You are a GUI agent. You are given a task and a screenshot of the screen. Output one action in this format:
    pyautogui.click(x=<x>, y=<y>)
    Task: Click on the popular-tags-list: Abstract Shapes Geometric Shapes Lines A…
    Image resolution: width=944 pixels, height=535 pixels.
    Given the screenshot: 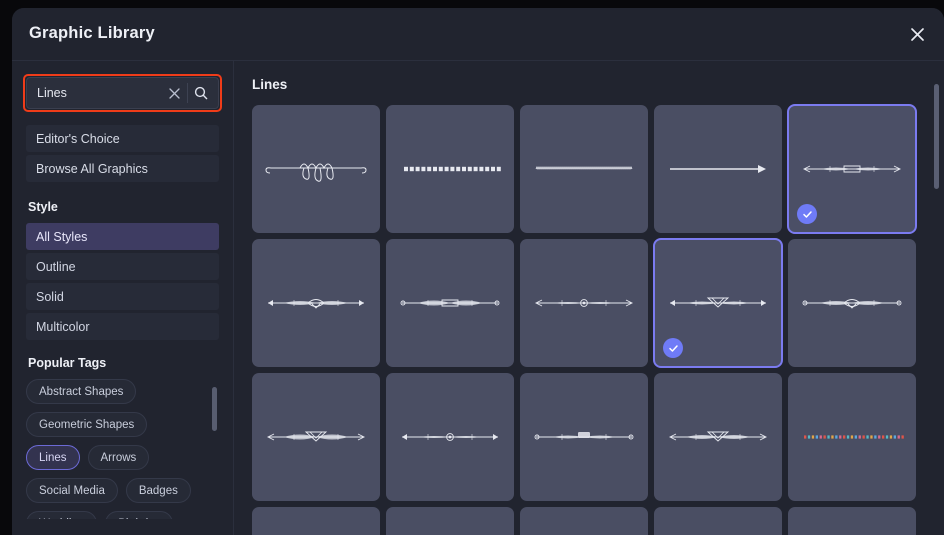 What is the action you would take?
    pyautogui.click(x=122, y=449)
    